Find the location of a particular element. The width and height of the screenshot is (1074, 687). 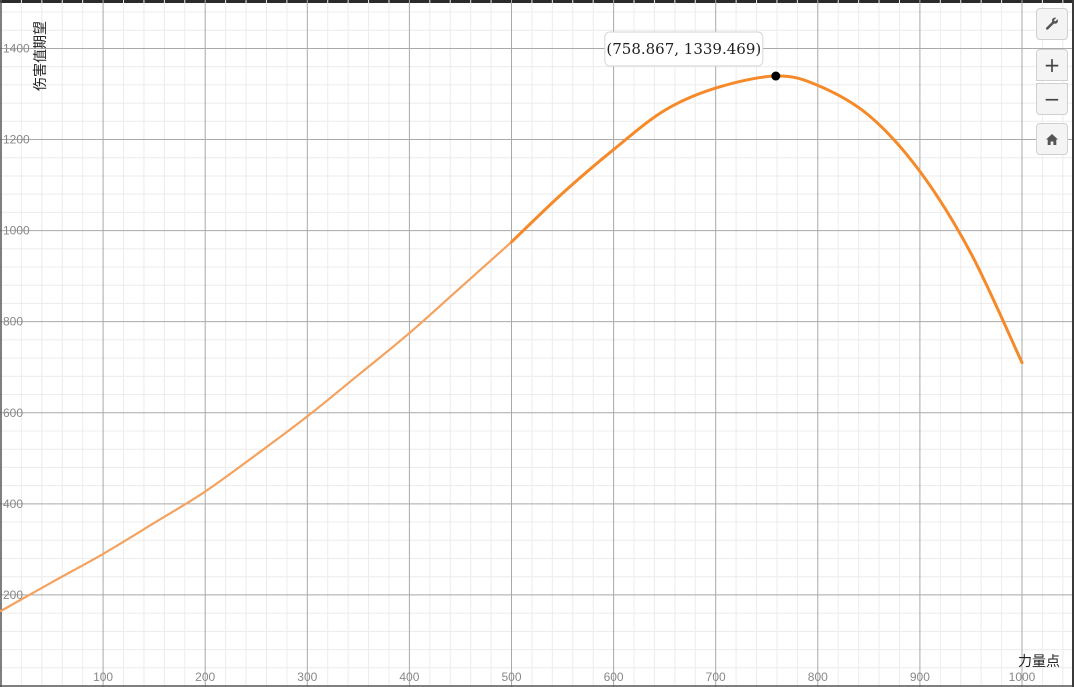

point-tooltip-label: (758.867, 1339.469) is located at coordinates (683, 49).